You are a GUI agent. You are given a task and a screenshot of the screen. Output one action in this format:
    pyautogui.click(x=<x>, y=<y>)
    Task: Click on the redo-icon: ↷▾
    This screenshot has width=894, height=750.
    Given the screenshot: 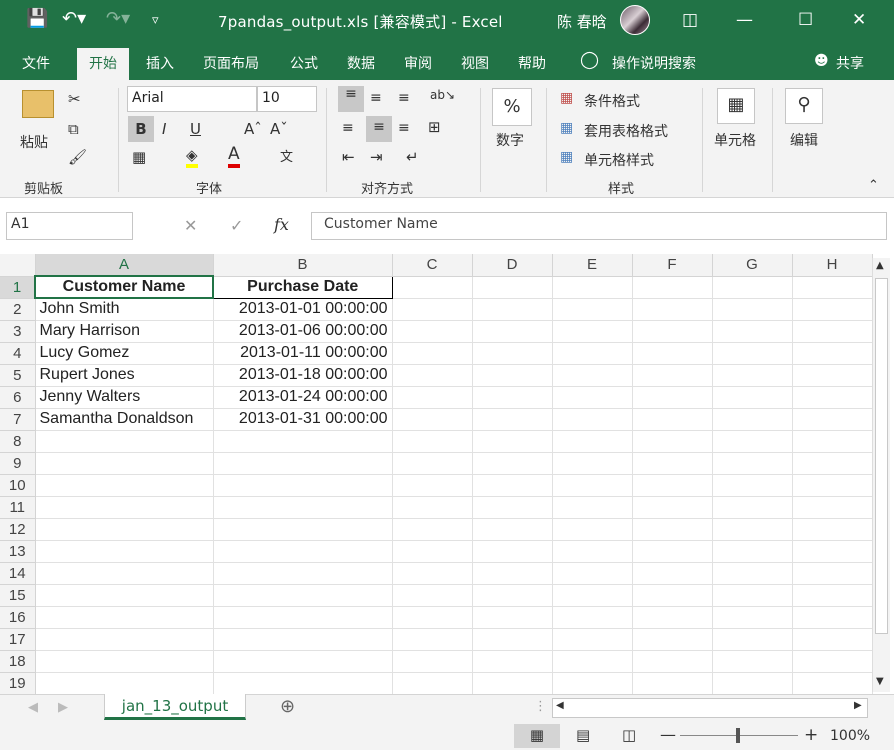 What is the action you would take?
    pyautogui.click(x=118, y=19)
    